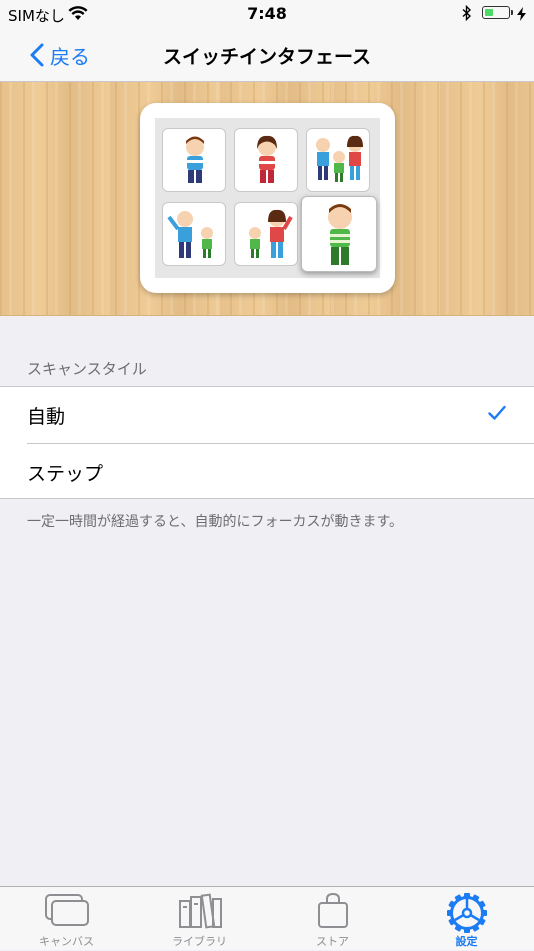  I want to click on focused-child-card-image, so click(339, 234).